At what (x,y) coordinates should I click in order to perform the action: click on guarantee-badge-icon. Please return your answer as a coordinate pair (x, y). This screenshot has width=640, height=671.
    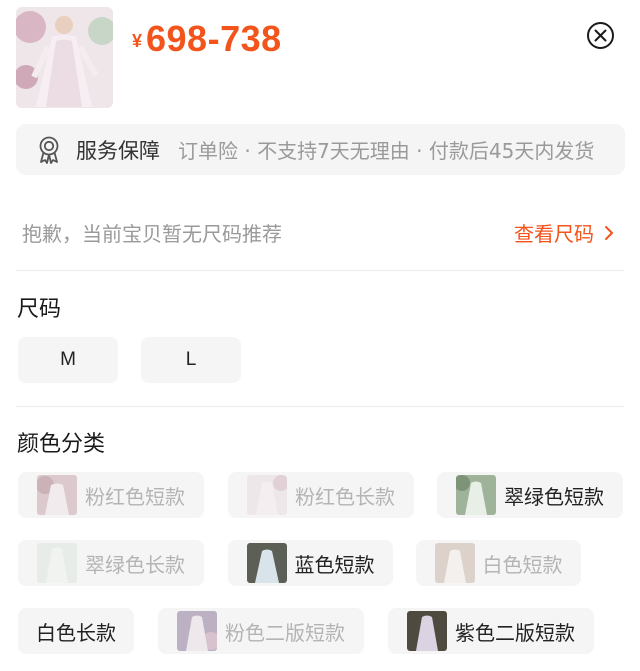
    Looking at the image, I should click on (49, 150).